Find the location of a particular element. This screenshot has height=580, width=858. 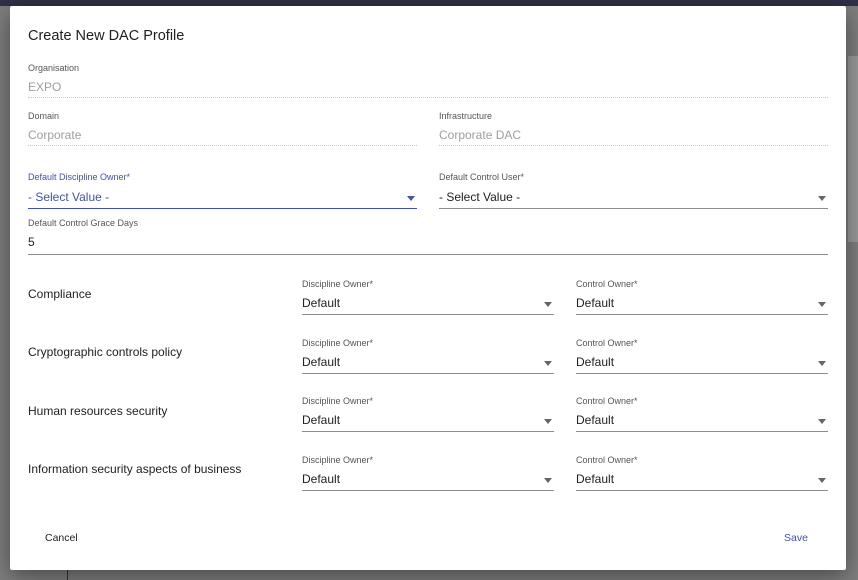

domain-value: Corporate is located at coordinates (55, 135).